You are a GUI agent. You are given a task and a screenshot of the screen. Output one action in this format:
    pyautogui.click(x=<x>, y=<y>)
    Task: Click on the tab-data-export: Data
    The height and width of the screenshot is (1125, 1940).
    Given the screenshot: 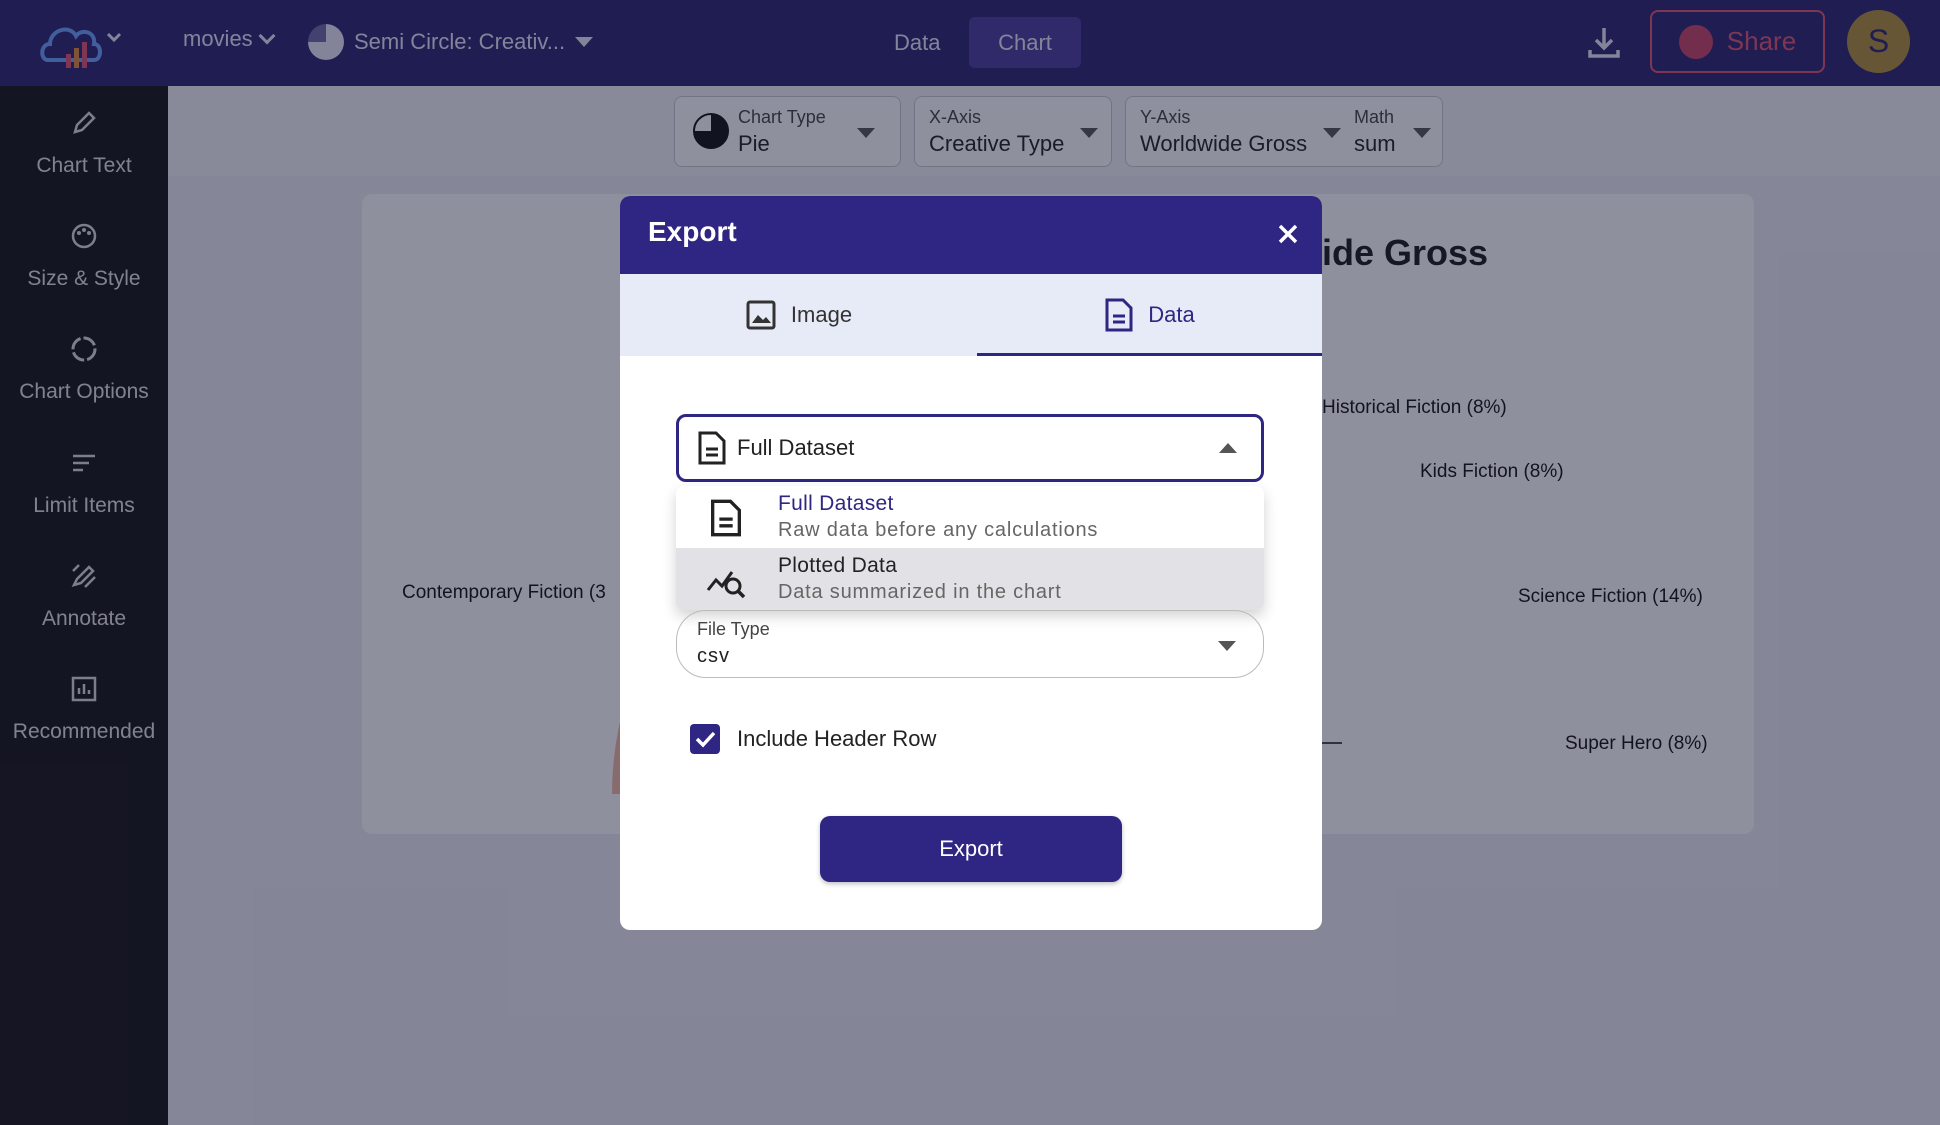 What is the action you would take?
    pyautogui.click(x=1149, y=315)
    